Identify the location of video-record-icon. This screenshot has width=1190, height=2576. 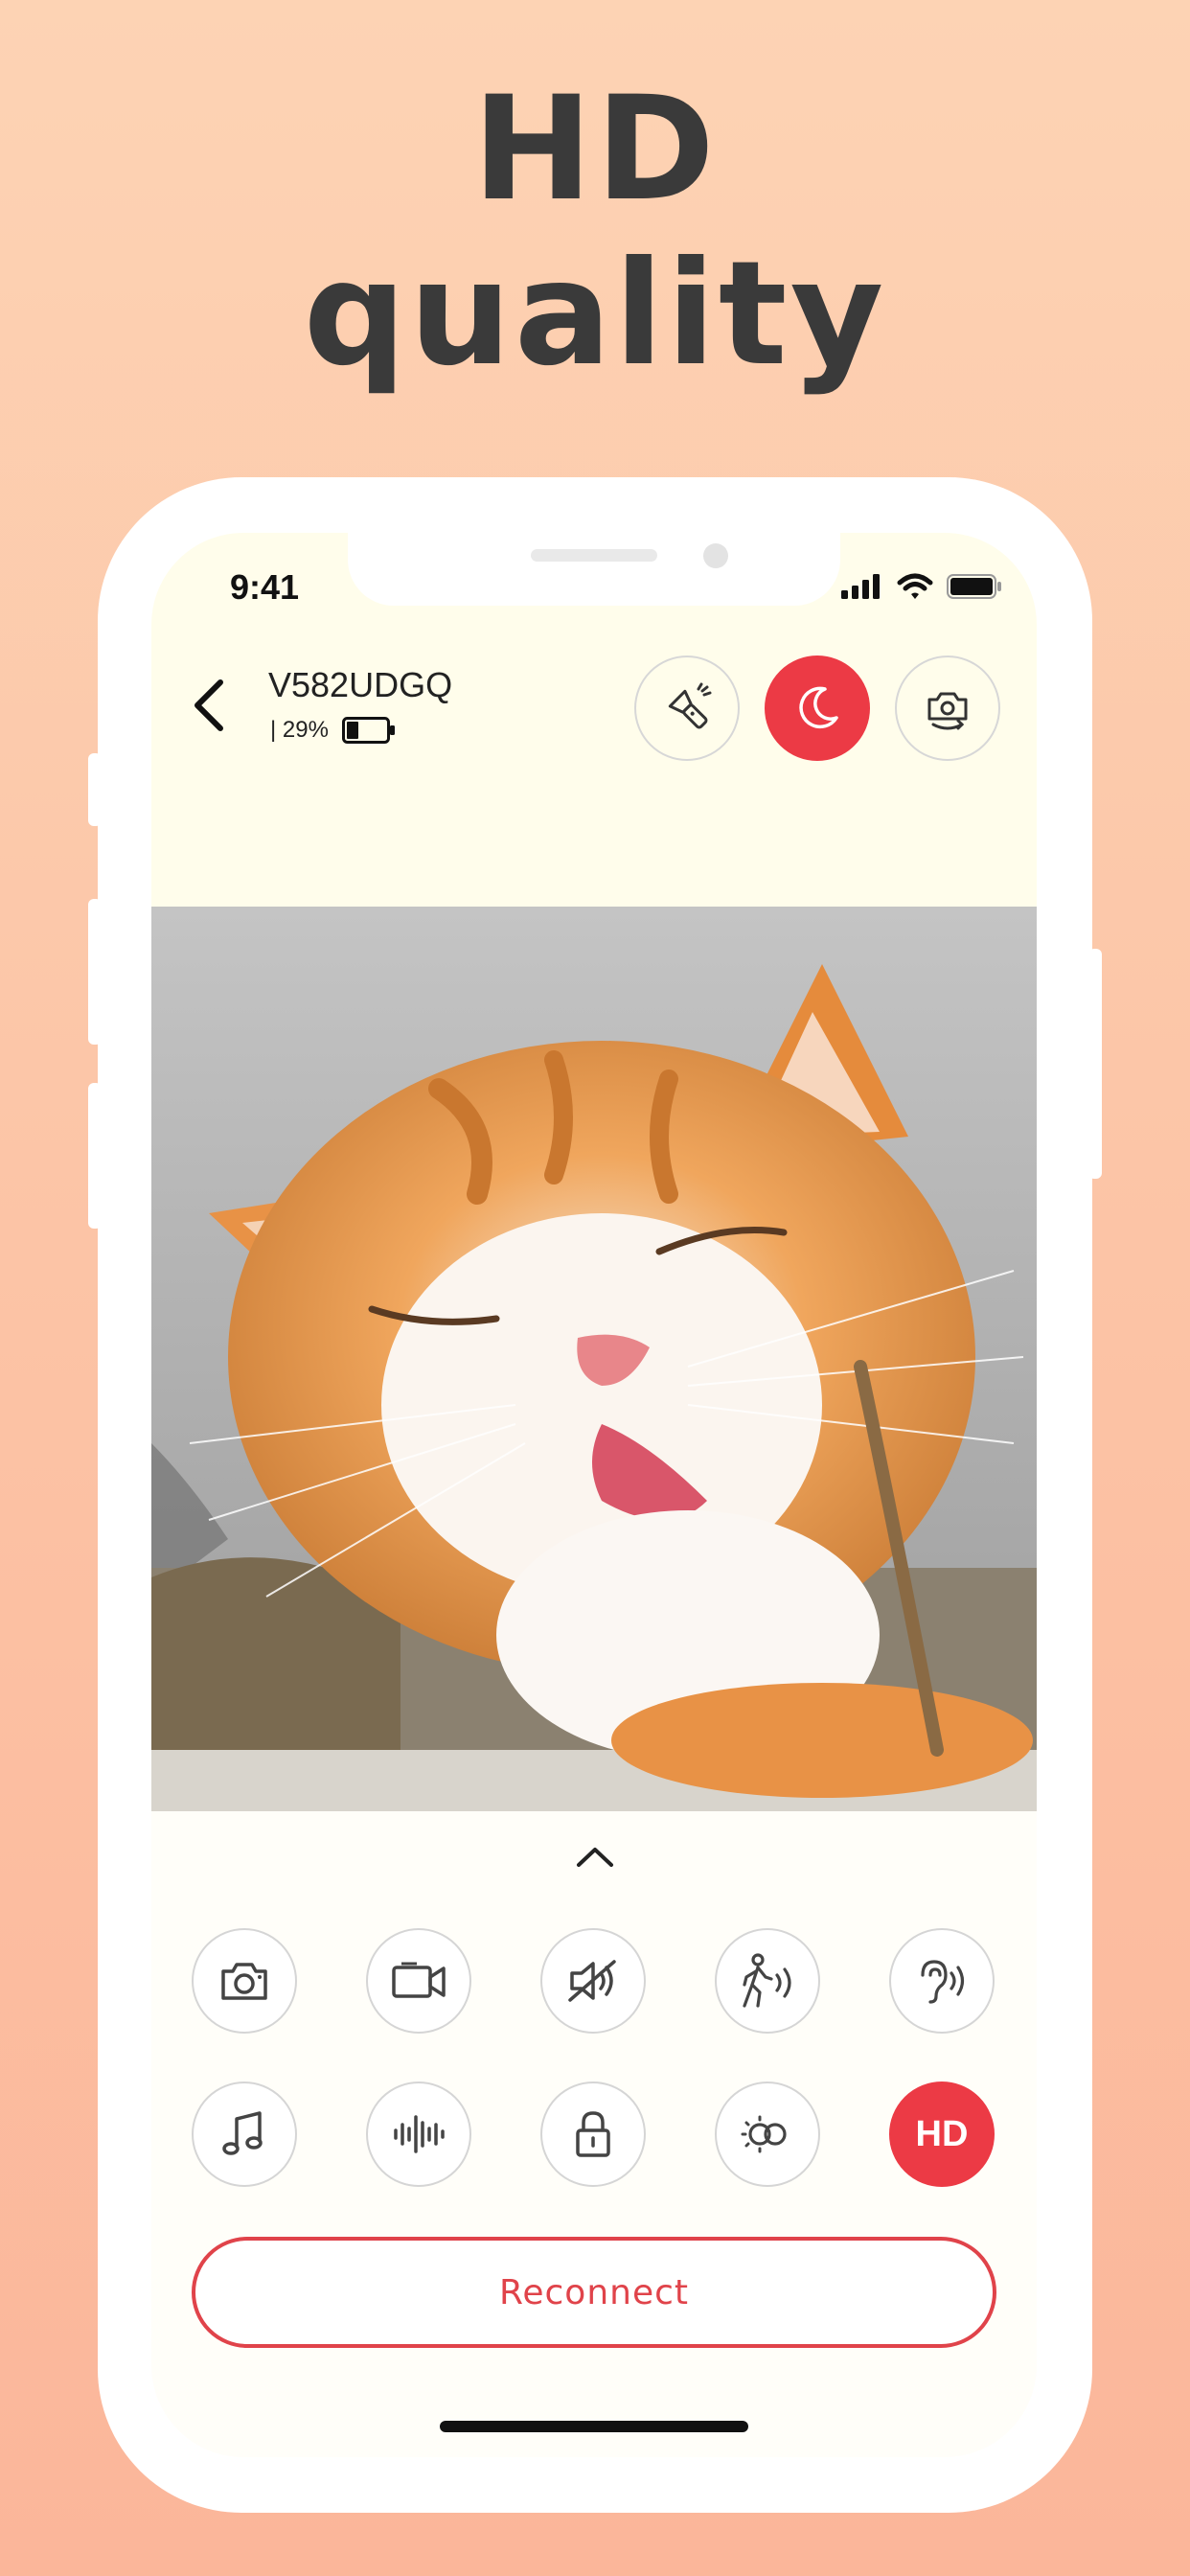
(419, 1980).